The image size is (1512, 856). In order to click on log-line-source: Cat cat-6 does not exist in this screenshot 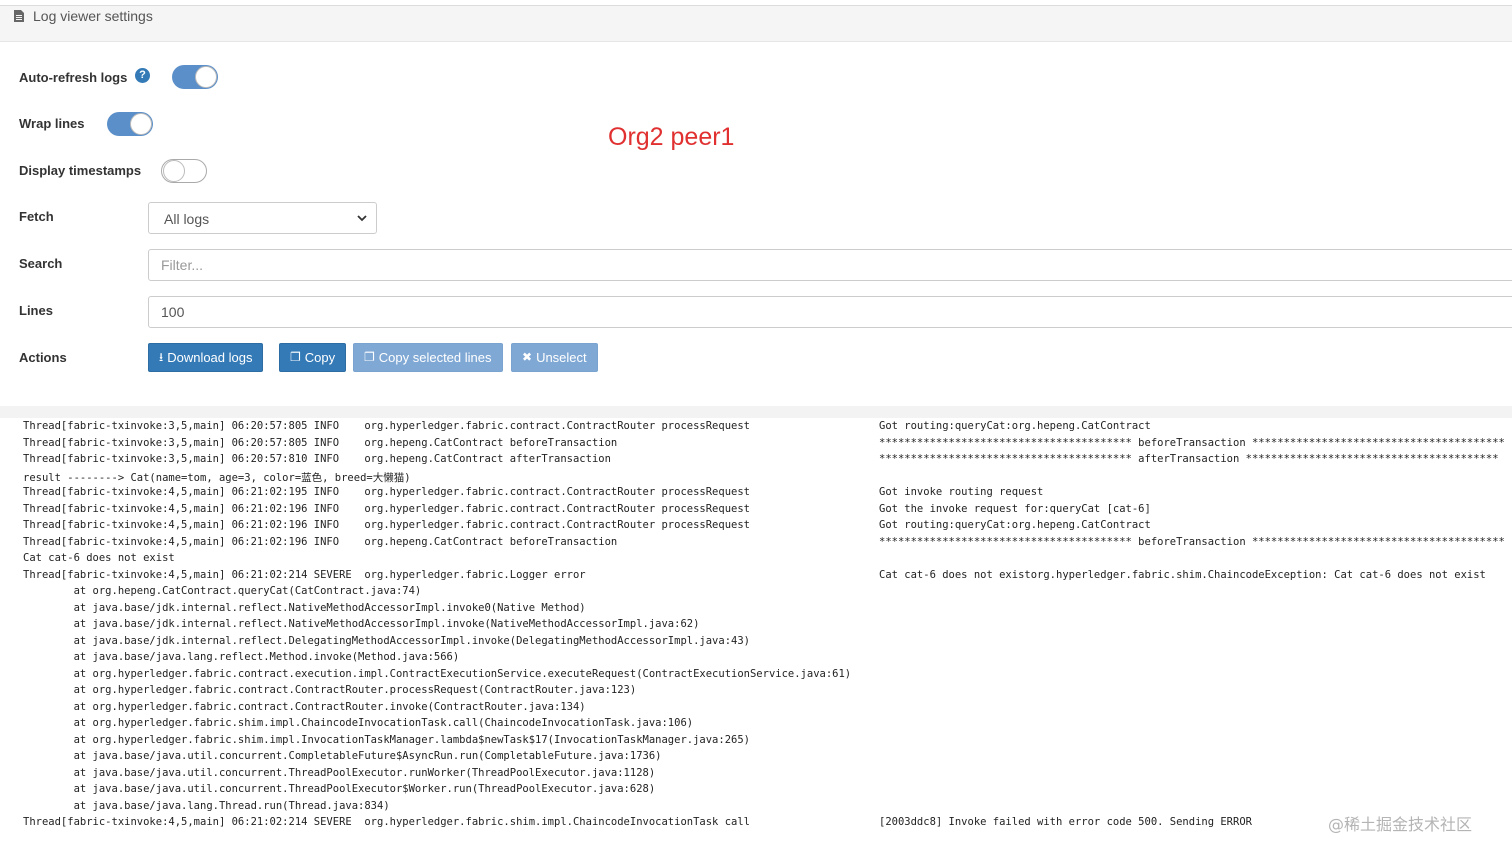, I will do `click(99, 558)`.